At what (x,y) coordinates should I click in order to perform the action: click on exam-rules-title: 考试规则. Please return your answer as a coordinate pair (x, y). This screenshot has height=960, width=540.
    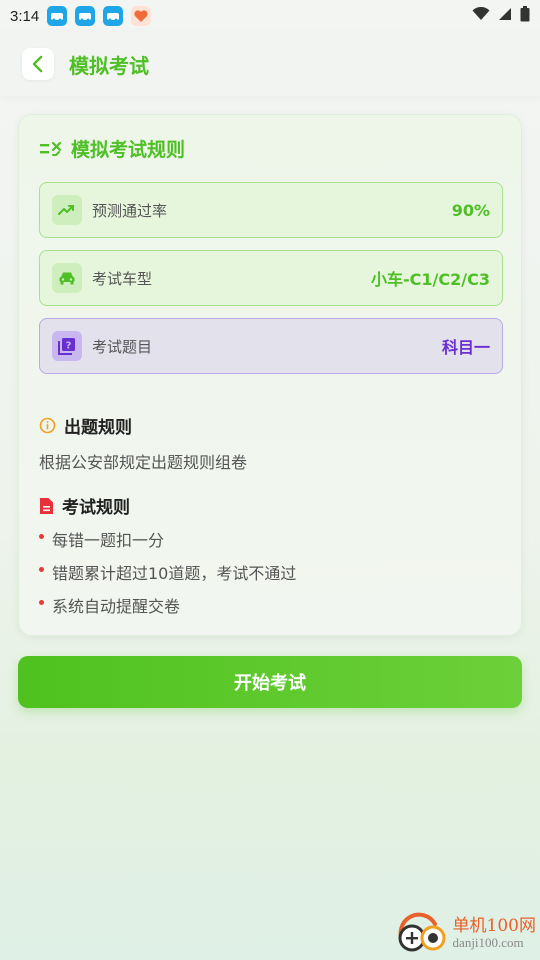
    Looking at the image, I should click on (96, 508).